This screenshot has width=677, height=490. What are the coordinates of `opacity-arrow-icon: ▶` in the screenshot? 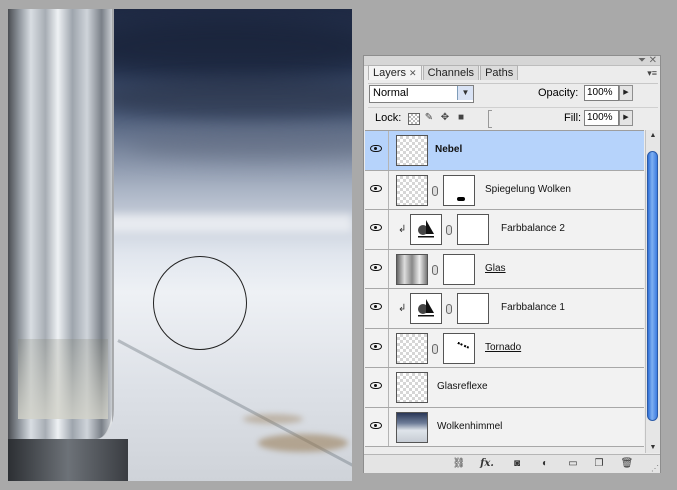 It's located at (626, 93).